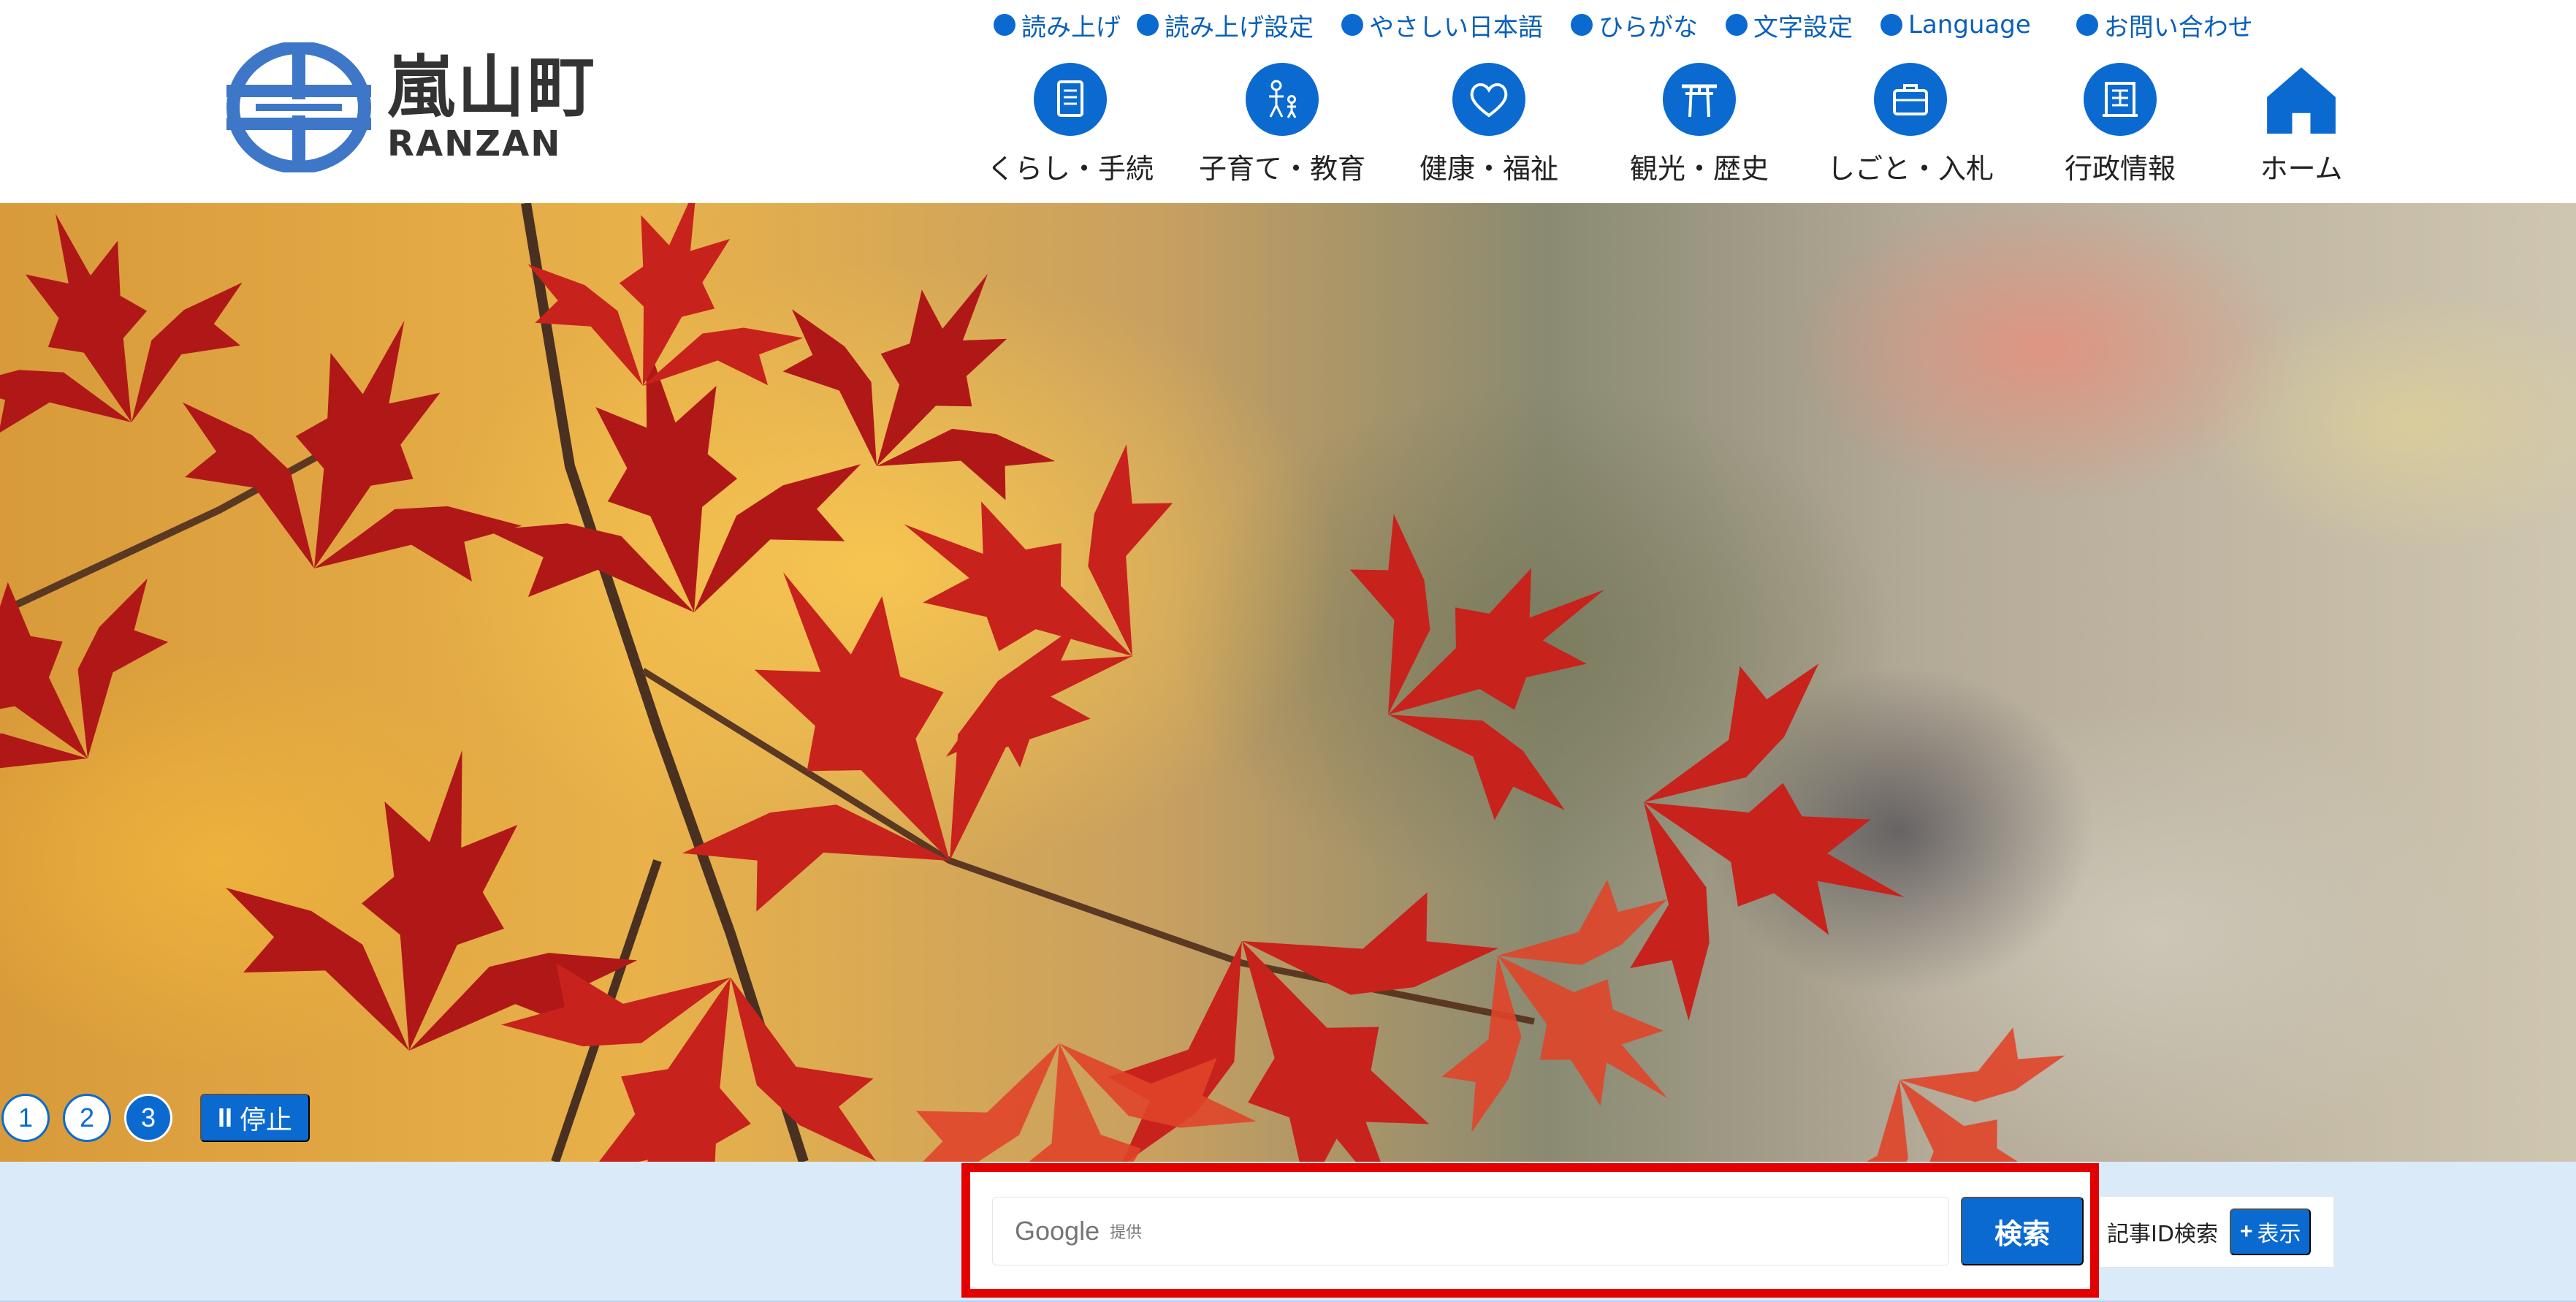  What do you see at coordinates (25, 1118) in the screenshot?
I see `slide-dot-1: 1` at bounding box center [25, 1118].